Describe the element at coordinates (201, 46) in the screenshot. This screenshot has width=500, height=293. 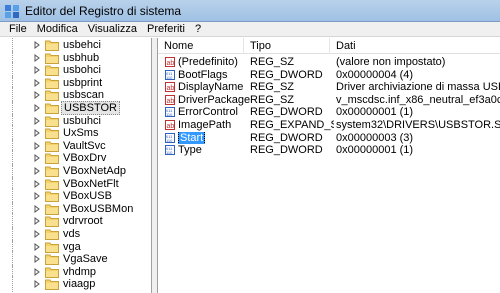
I see `column-header-name: Nome` at that location.